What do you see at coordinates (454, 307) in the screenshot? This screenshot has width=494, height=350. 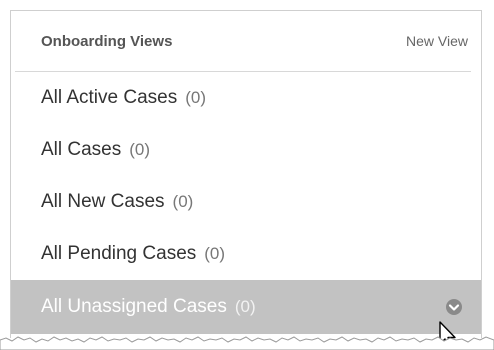 I see `chevron-down-circle-icon` at bounding box center [454, 307].